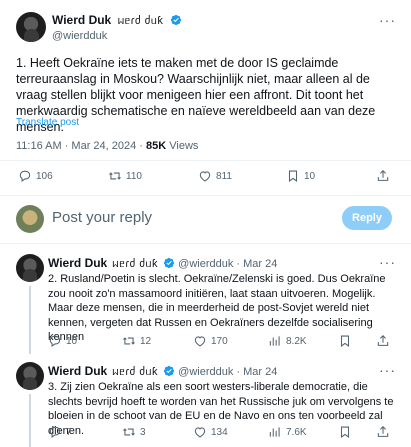 The height and width of the screenshot is (447, 411). I want to click on like-action: 134, so click(210, 432).